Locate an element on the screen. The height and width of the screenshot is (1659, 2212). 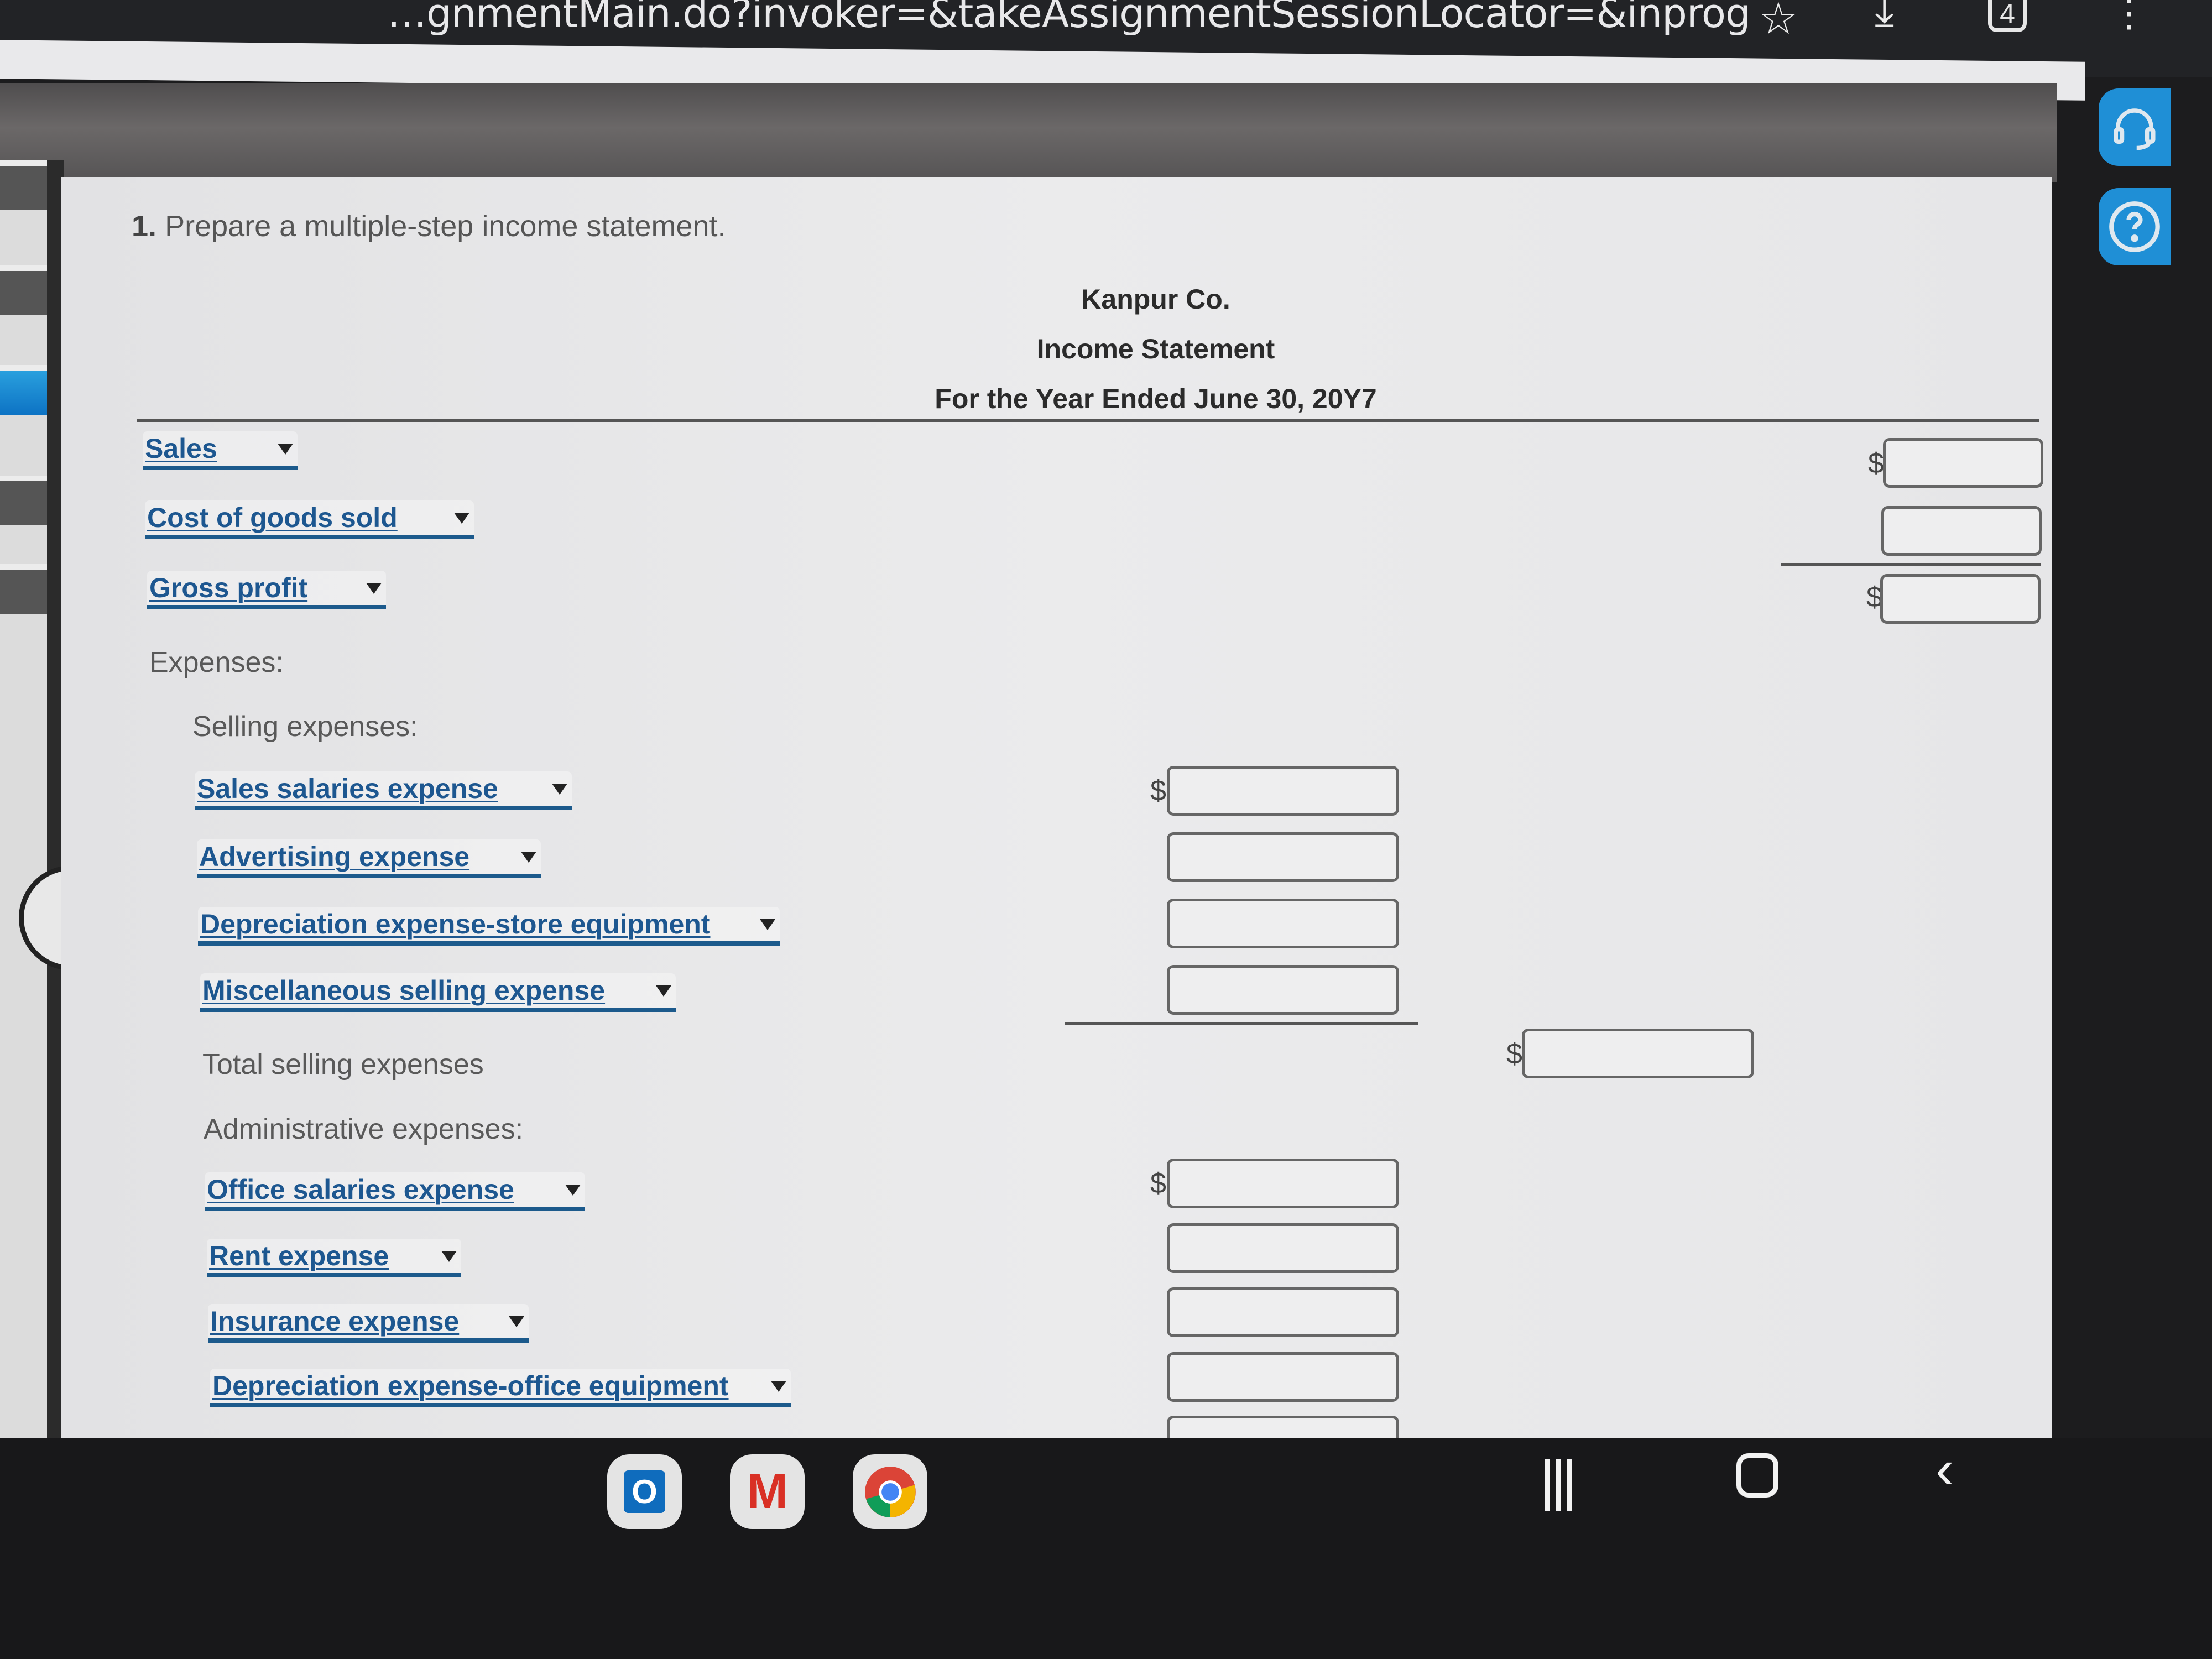
help-button is located at coordinates (2135, 227).